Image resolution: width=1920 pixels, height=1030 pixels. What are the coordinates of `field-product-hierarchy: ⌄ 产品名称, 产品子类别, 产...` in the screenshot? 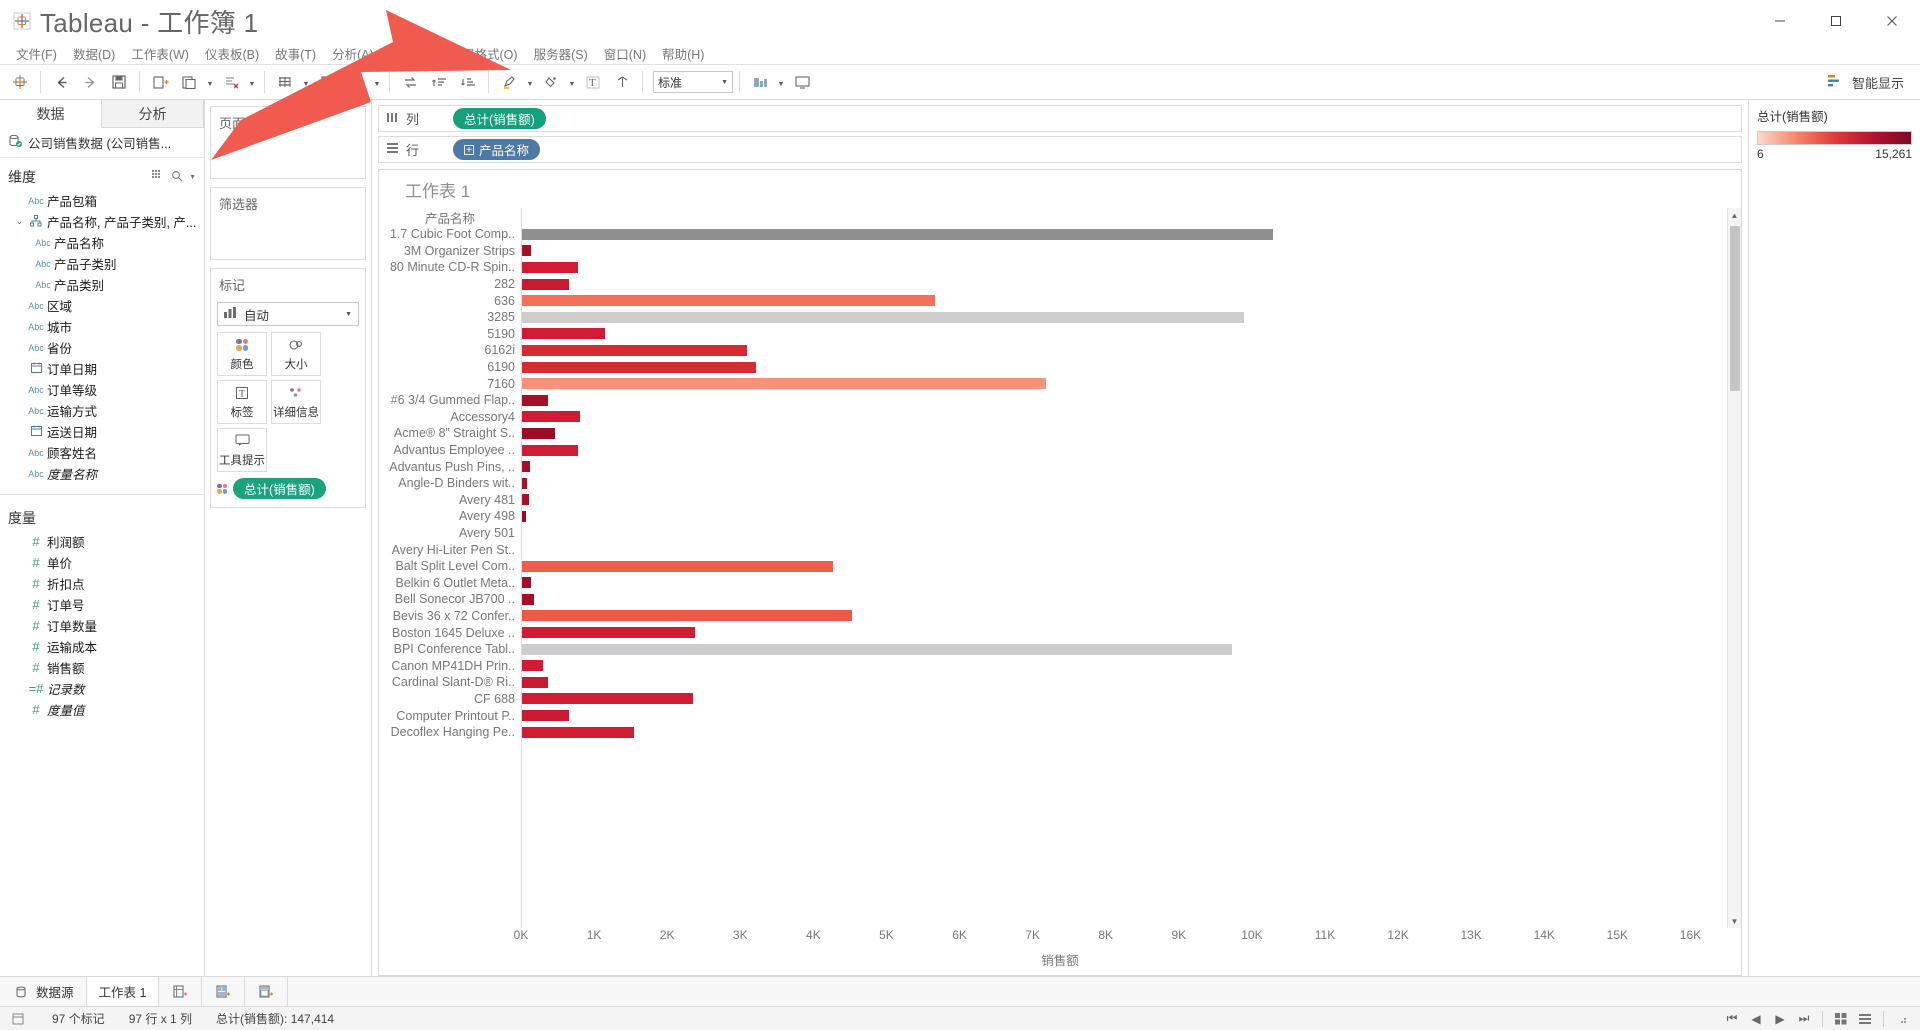 It's located at (102, 221).